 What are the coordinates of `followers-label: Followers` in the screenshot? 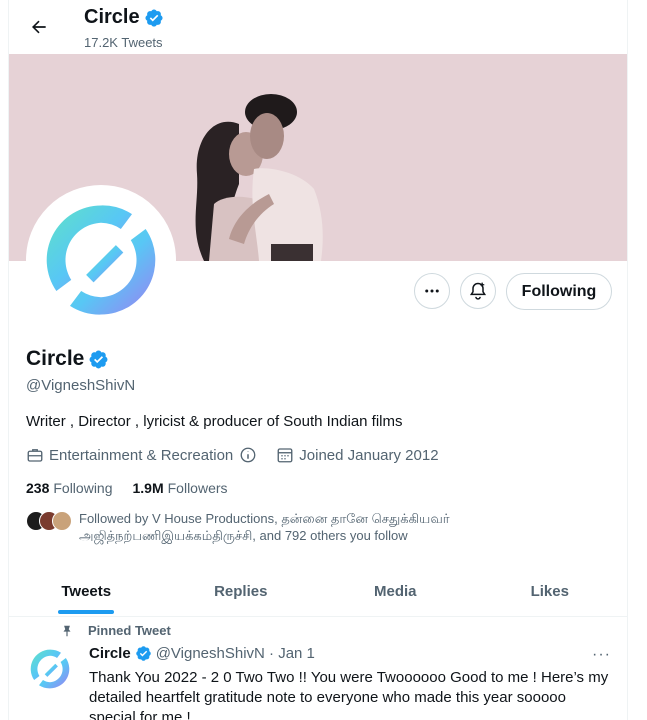 It's located at (197, 488).